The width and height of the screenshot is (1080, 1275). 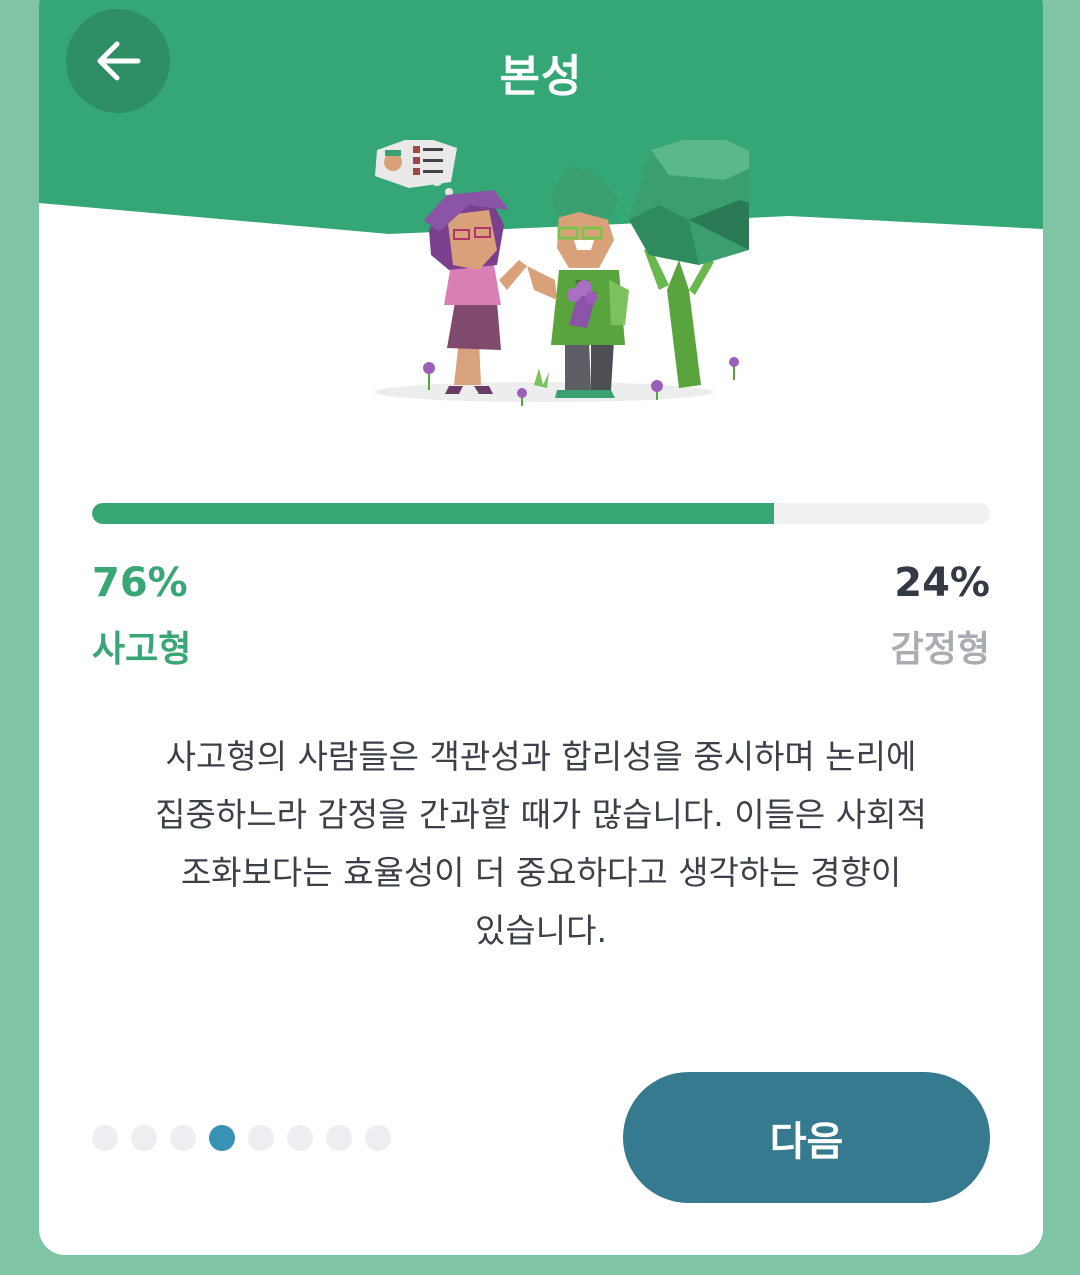 What do you see at coordinates (541, 930) in the screenshot?
I see `description-line: 있습니다.` at bounding box center [541, 930].